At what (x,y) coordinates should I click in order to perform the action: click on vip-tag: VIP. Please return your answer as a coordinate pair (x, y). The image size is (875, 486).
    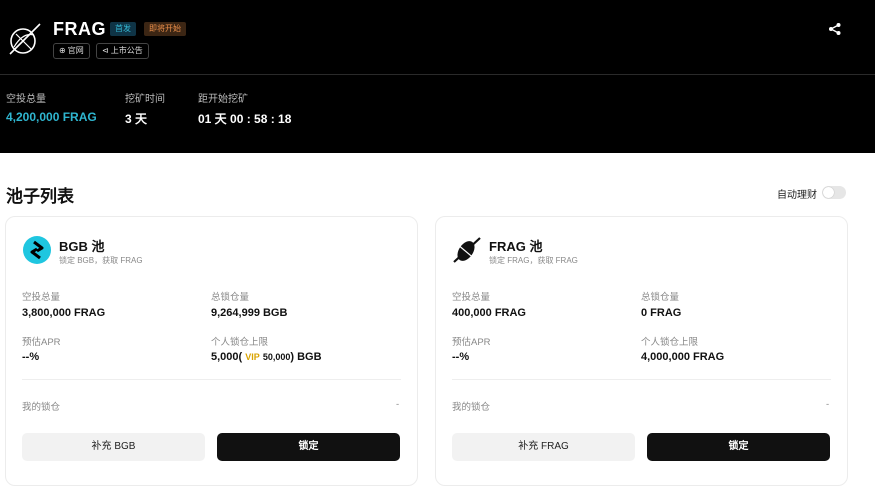
    Looking at the image, I should click on (252, 357).